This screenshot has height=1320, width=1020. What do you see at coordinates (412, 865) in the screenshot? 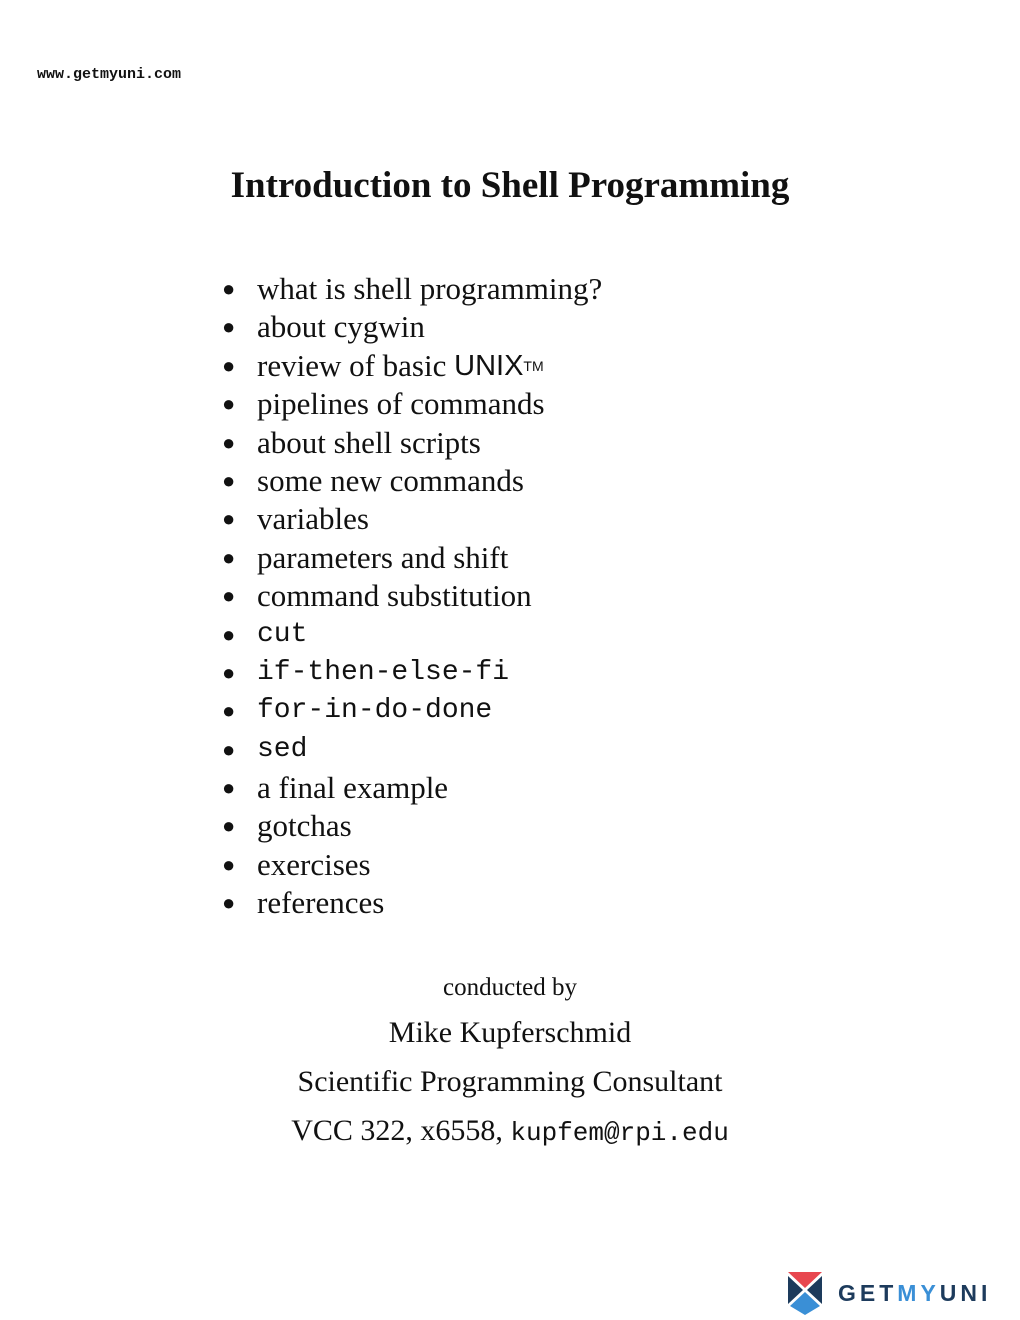
I see `topic-item: ● exercises` at bounding box center [412, 865].